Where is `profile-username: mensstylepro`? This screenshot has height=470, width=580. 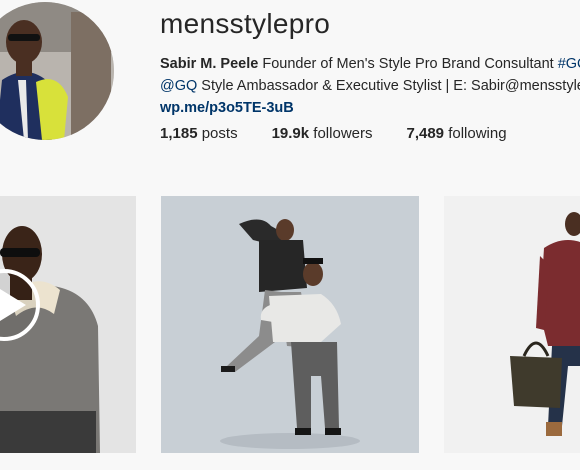 profile-username: mensstylepro is located at coordinates (245, 23).